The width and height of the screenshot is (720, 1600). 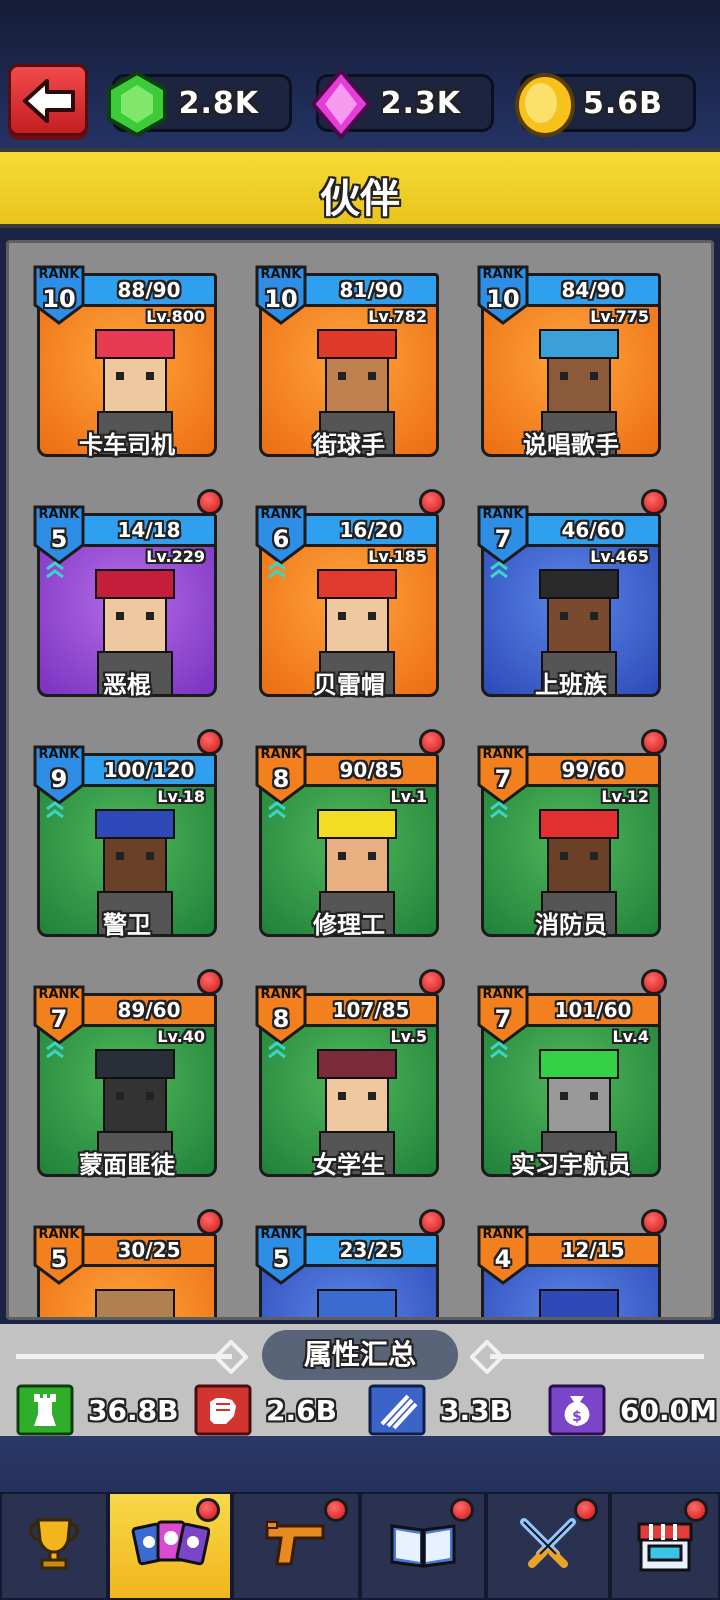 What do you see at coordinates (593, 1010) in the screenshot?
I see `rank-progress-text: 101/60` at bounding box center [593, 1010].